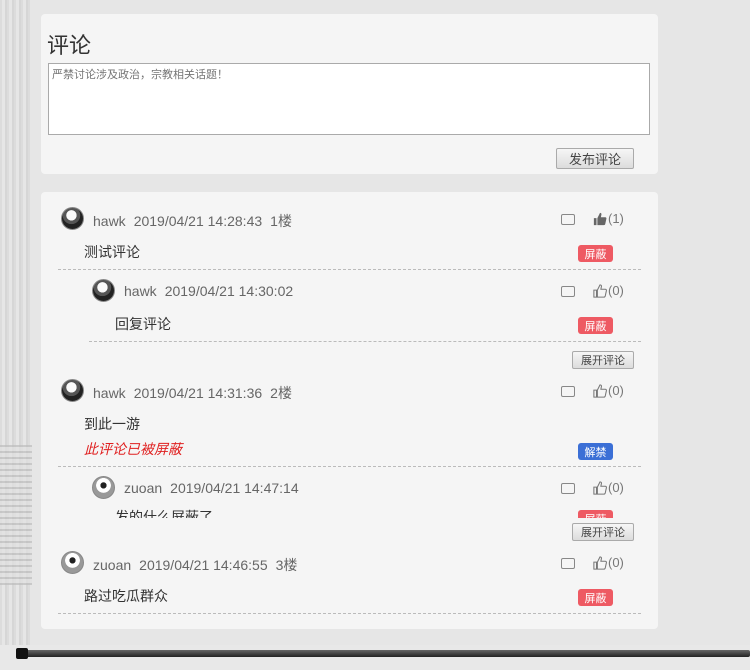  Describe the element at coordinates (616, 218) in the screenshot. I see `like-count: (1)` at that location.